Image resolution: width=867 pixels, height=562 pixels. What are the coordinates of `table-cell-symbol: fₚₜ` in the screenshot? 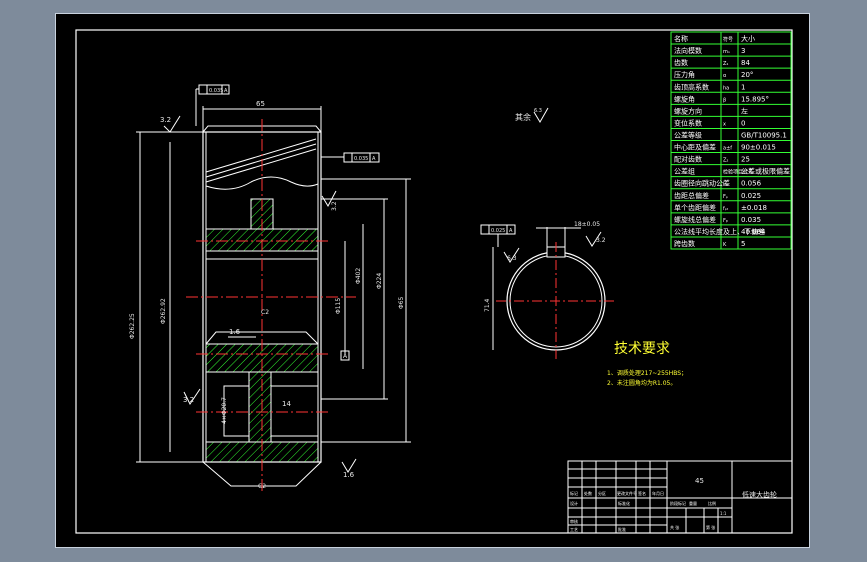 It's located at (726, 209).